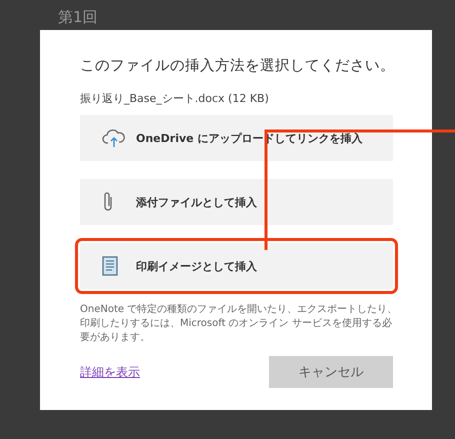  What do you see at coordinates (175, 98) in the screenshot?
I see `file-name: 振り返り_Base_シート.docx (12 KB)` at bounding box center [175, 98].